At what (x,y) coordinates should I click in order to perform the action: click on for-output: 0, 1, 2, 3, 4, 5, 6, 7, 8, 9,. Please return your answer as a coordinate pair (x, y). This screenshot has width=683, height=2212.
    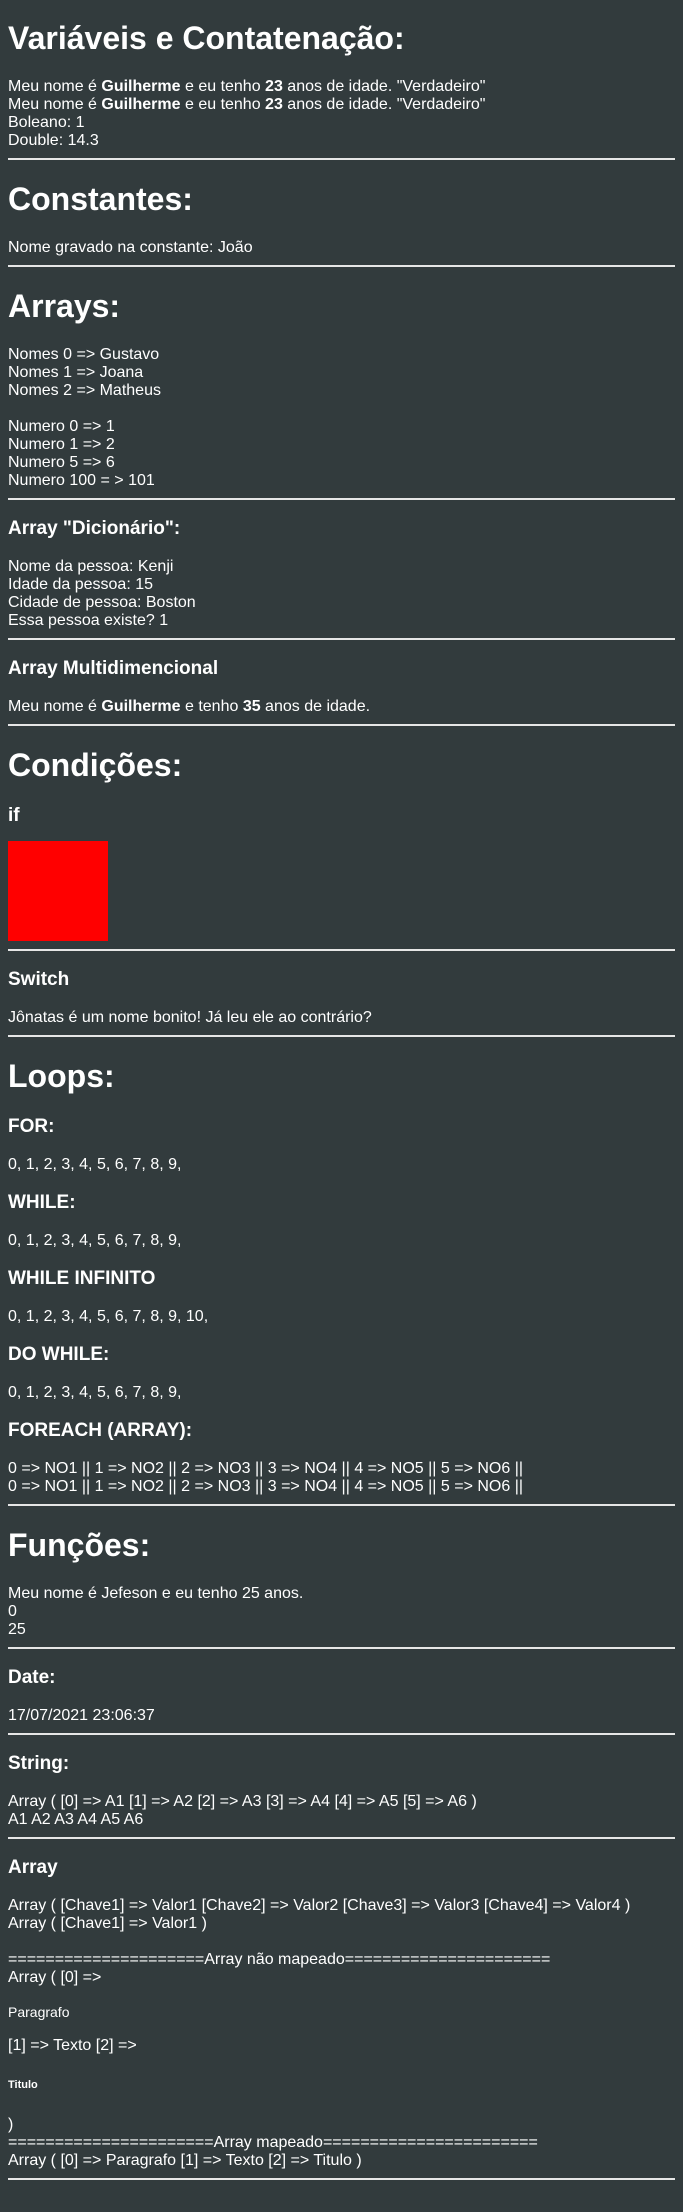
    Looking at the image, I should click on (95, 1164).